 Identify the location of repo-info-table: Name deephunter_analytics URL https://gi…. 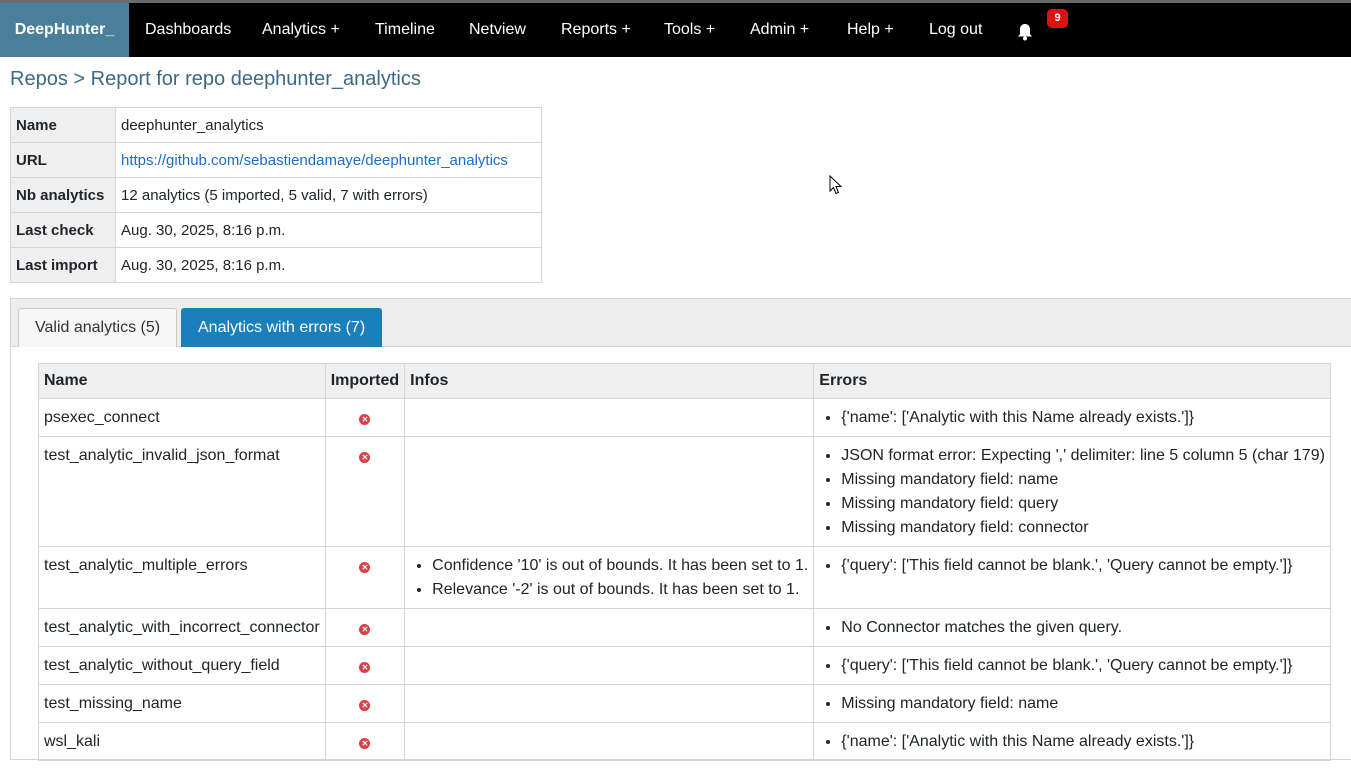
(276, 195).